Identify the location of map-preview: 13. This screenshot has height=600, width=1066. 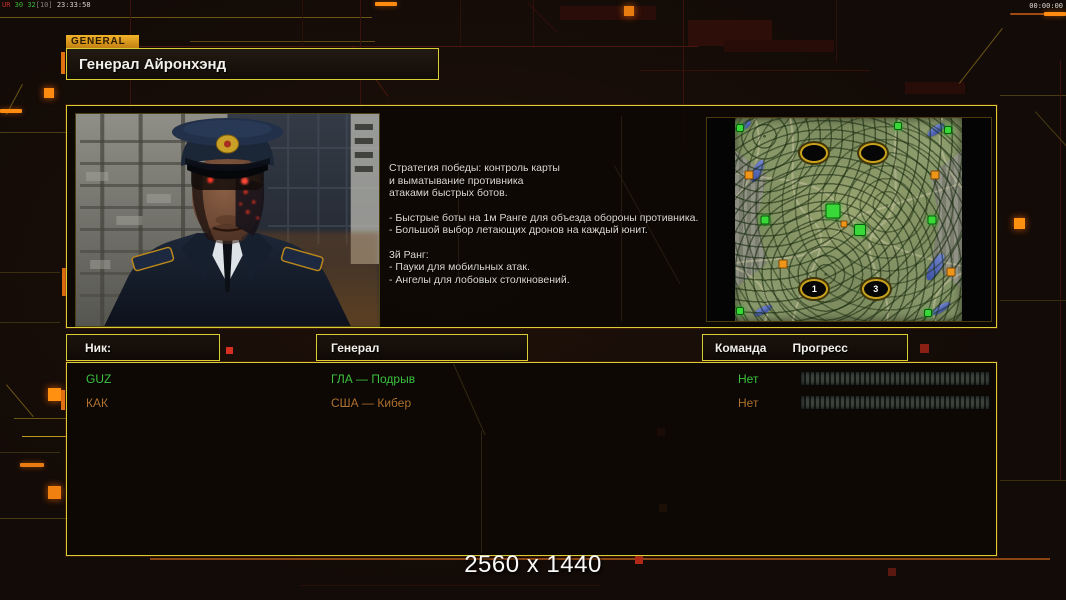
(849, 219).